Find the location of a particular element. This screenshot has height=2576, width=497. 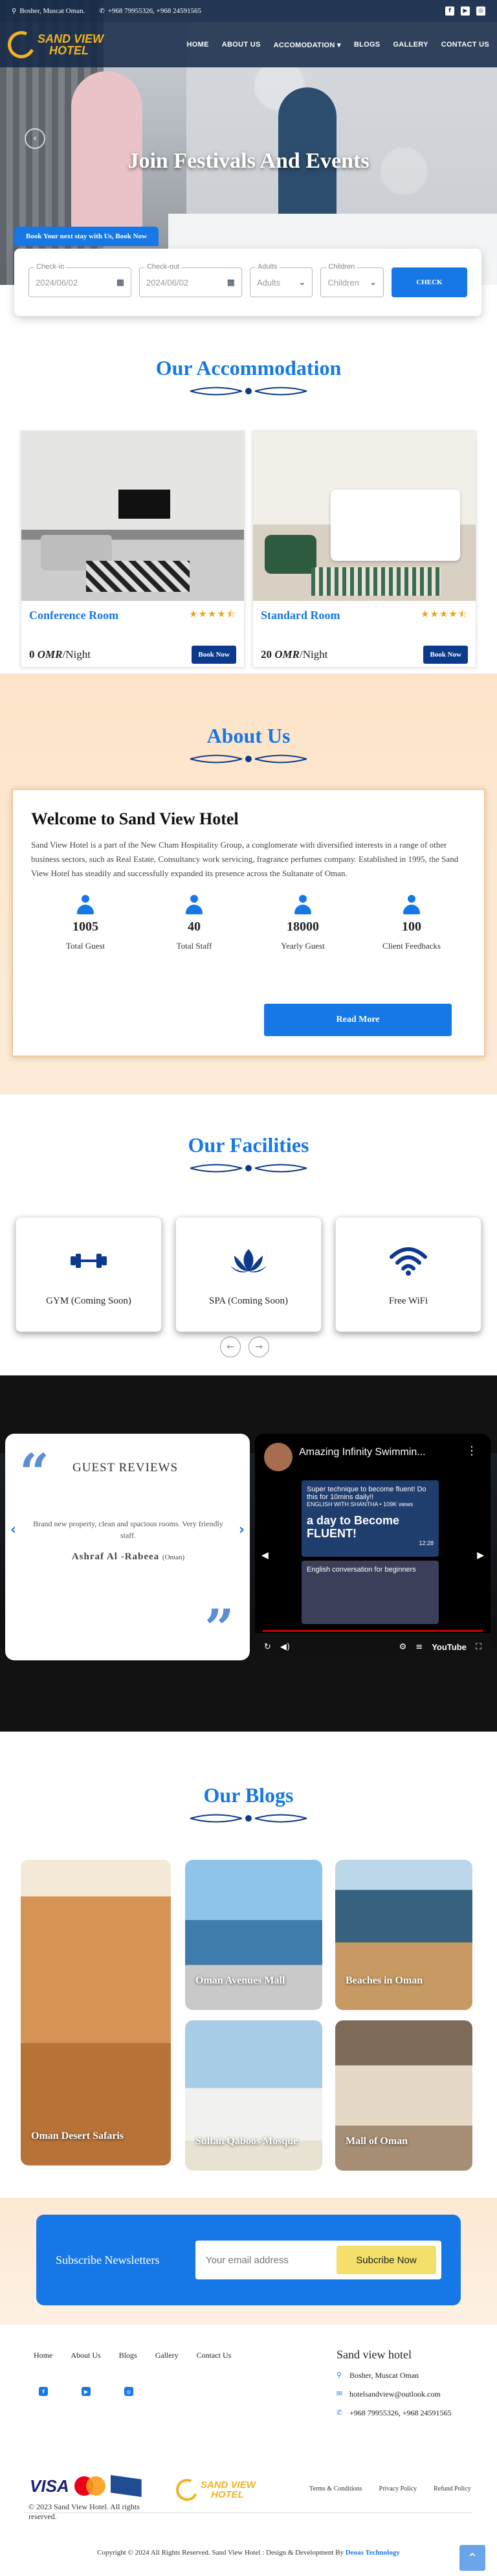

footer-logo: SAND VIEW HOTEL is located at coordinates (214, 2490).